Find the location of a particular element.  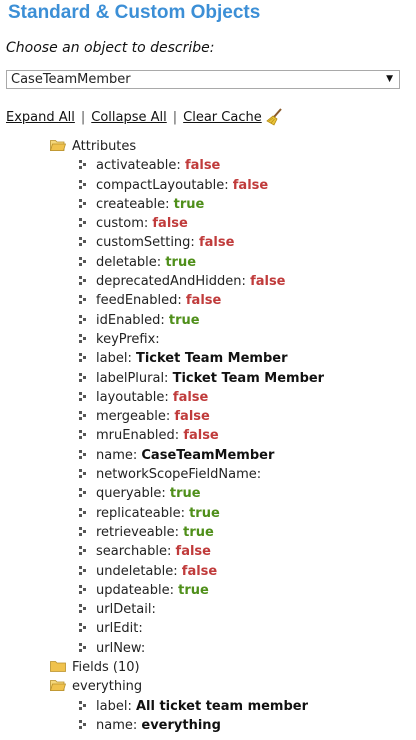

tree-leaf: retrieveable: true is located at coordinates (187, 532).